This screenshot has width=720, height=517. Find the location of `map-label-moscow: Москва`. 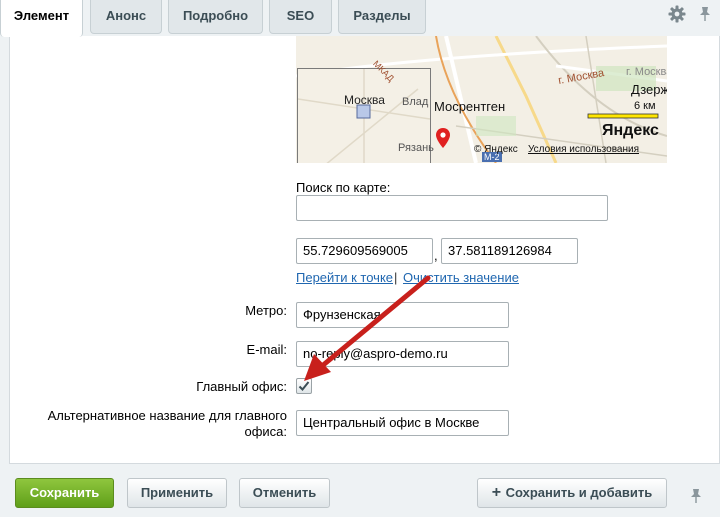

map-label-moscow: Москва is located at coordinates (364, 100).